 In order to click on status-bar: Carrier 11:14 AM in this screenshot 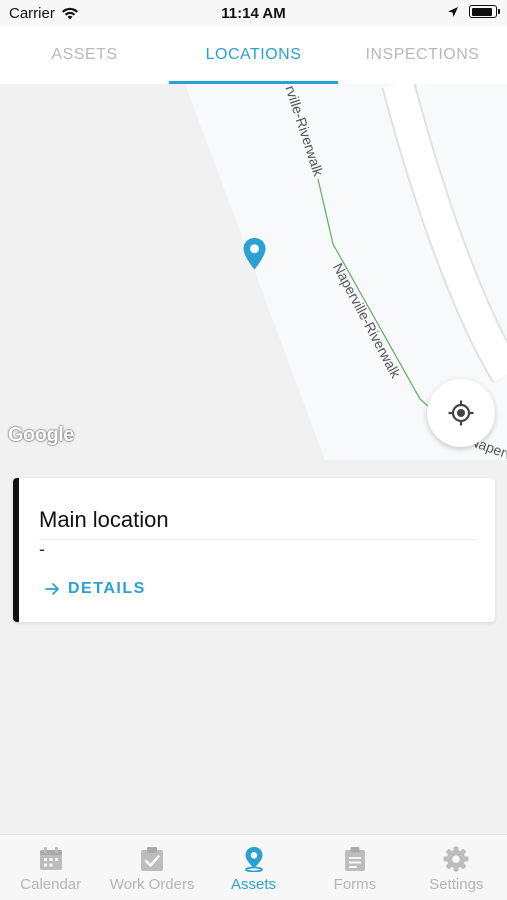, I will do `click(253, 13)`.